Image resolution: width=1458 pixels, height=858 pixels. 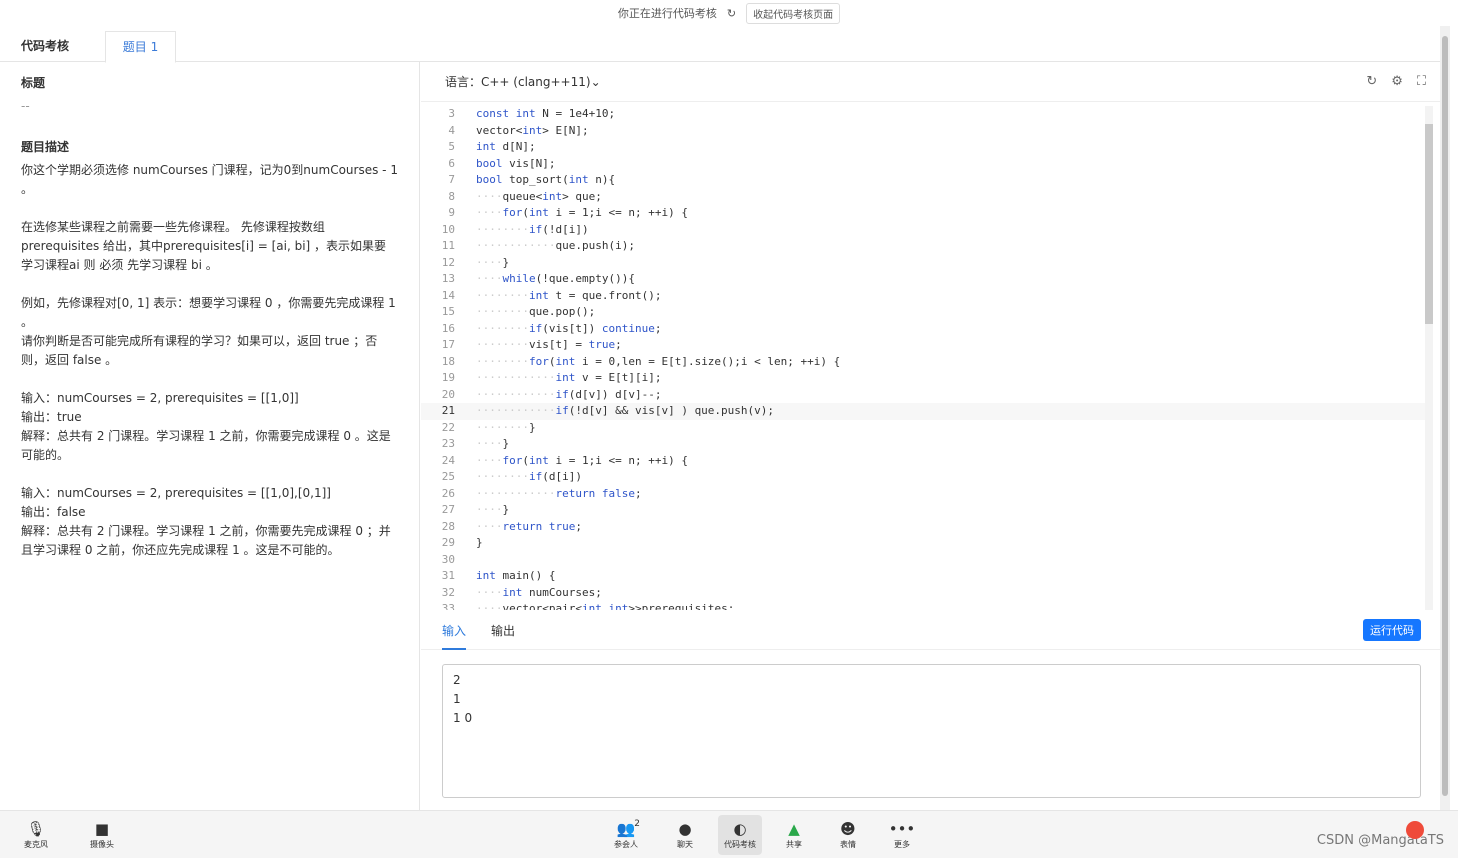 I want to click on toolbar-emoji: ☻ 表情, so click(x=848, y=834).